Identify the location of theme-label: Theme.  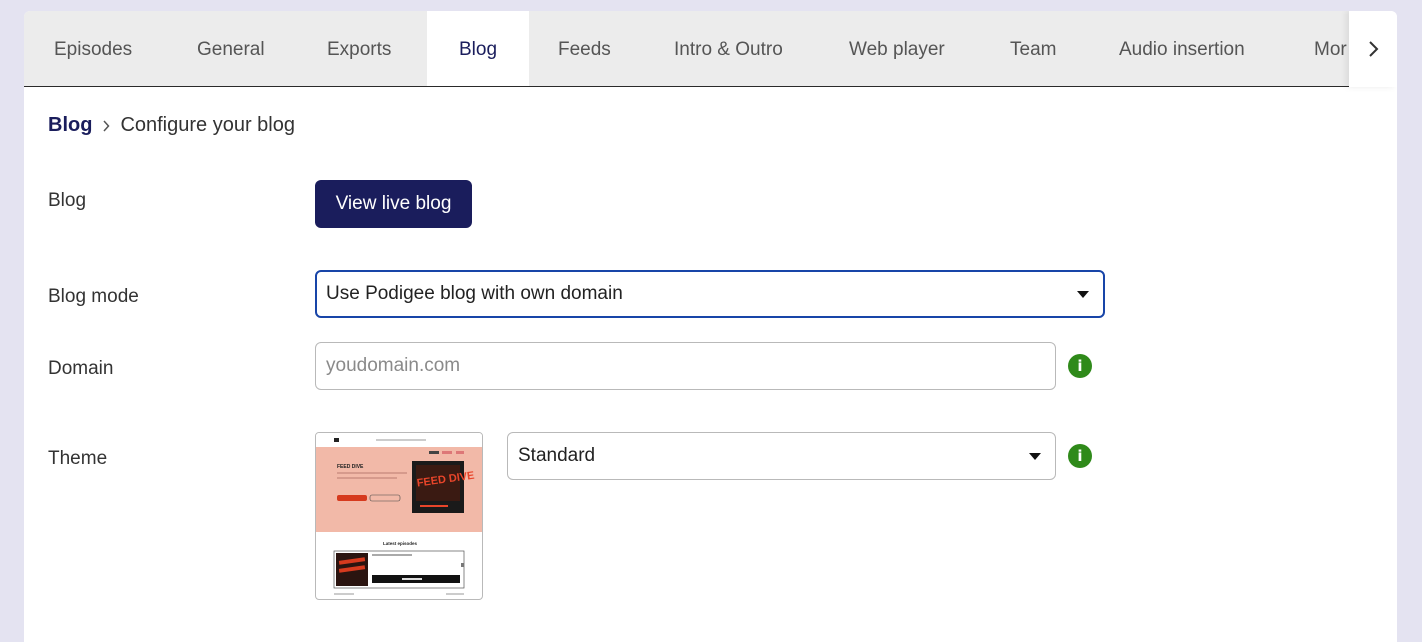
(78, 458).